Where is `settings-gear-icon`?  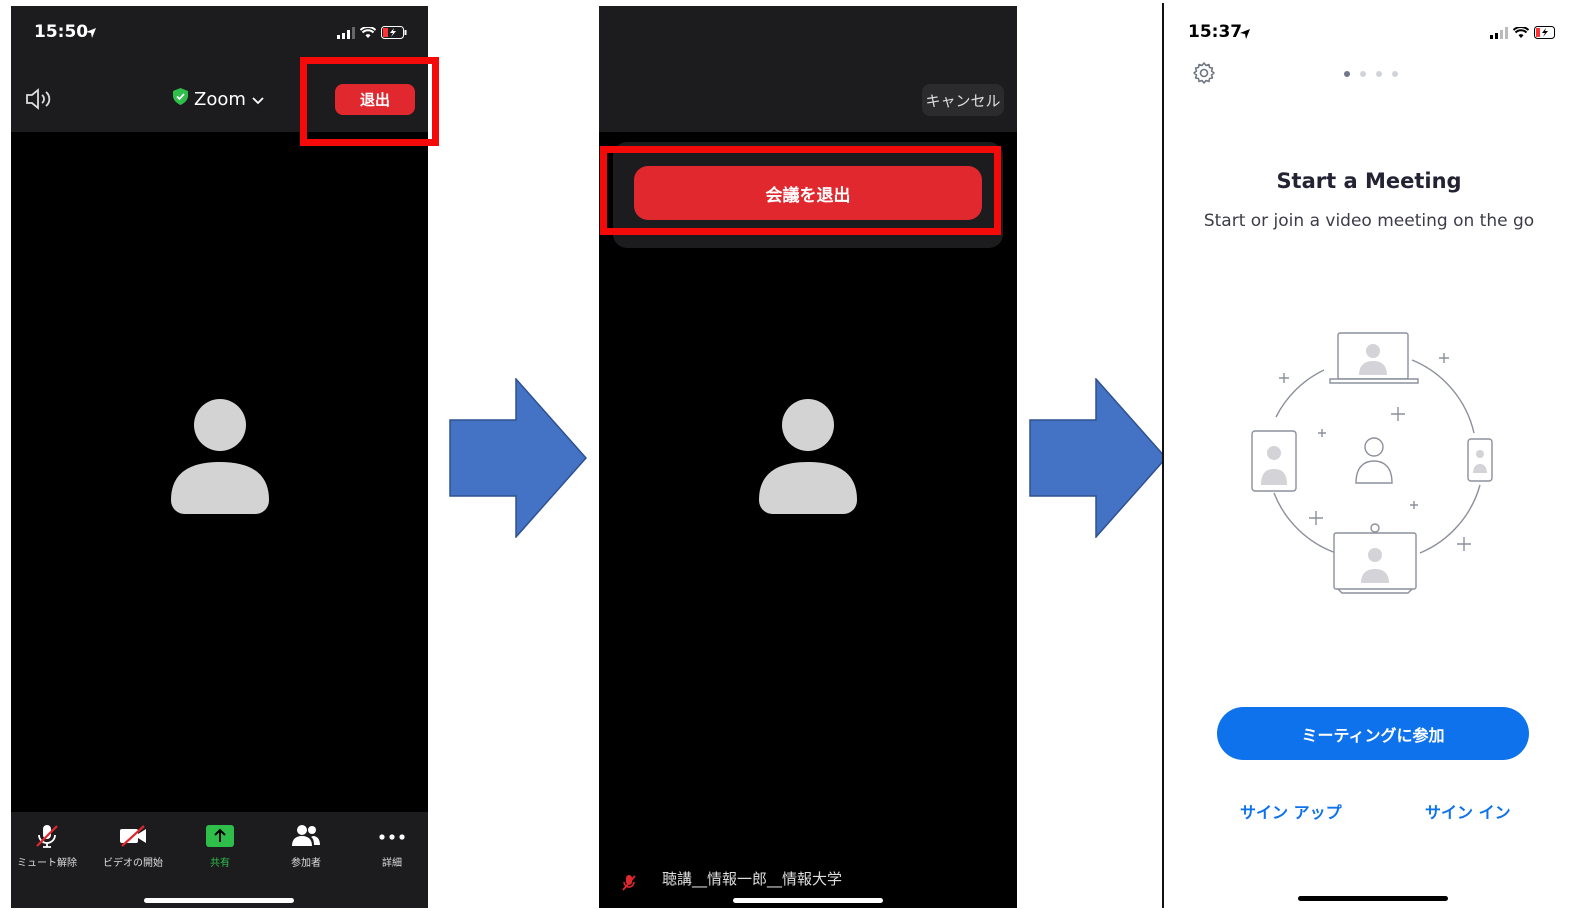
settings-gear-icon is located at coordinates (1204, 75).